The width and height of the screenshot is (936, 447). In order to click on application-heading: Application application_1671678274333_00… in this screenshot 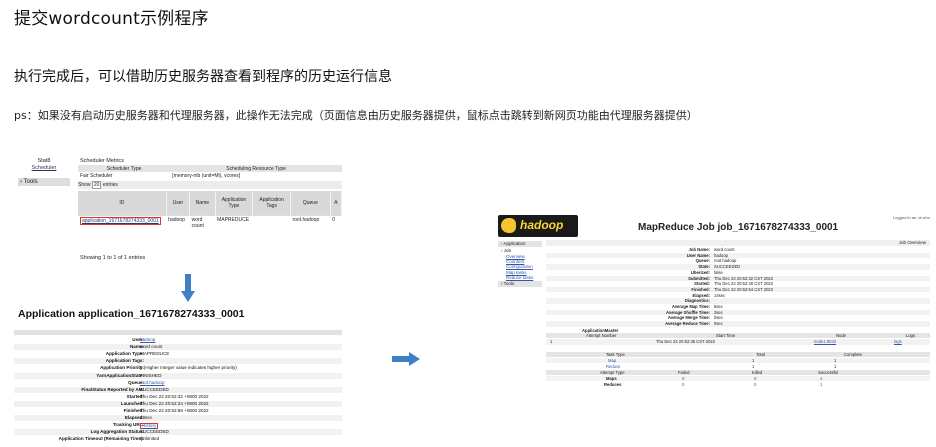, I will do `click(131, 314)`.